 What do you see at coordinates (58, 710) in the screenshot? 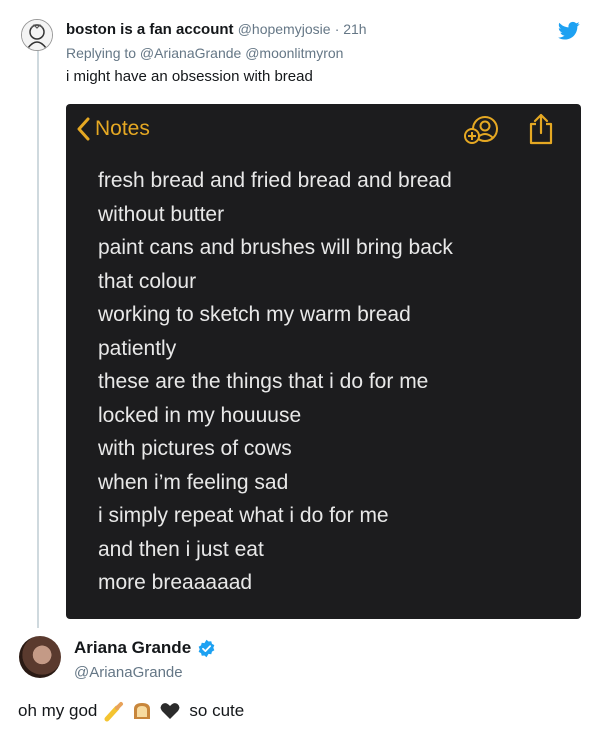
I see `reply-text-start: oh my god` at bounding box center [58, 710].